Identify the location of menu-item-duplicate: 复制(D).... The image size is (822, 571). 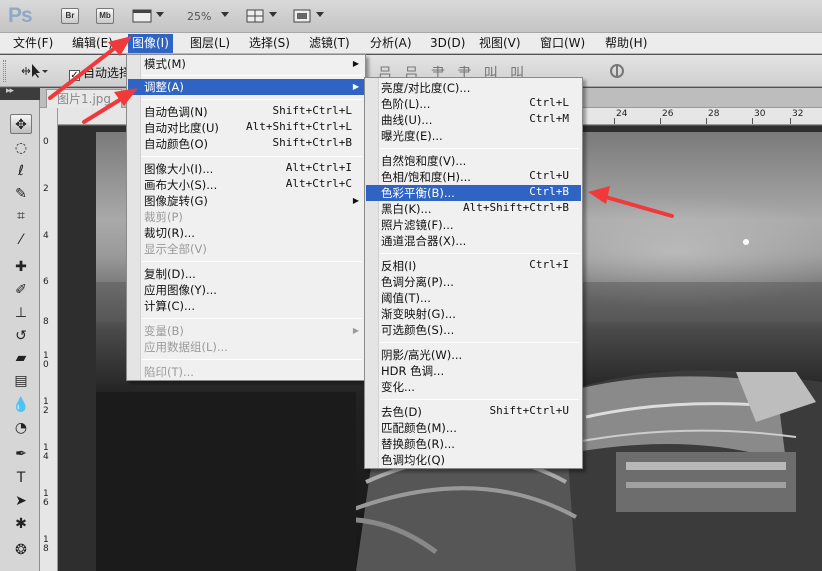
(246, 274).